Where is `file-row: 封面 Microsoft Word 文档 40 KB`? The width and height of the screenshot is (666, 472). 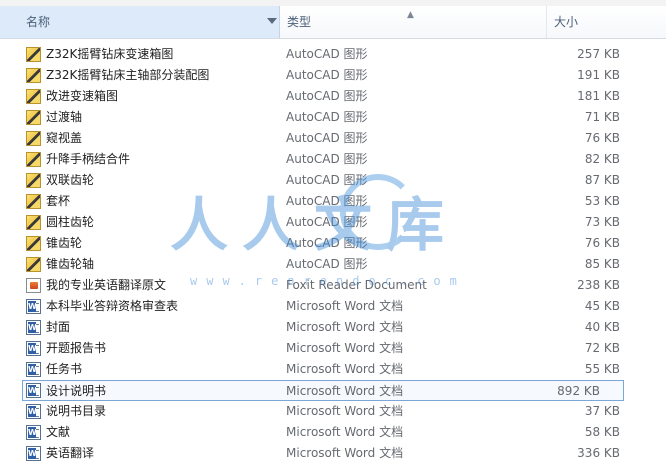
file-row: 封面 Microsoft Word 文档 40 KB is located at coordinates (333, 327).